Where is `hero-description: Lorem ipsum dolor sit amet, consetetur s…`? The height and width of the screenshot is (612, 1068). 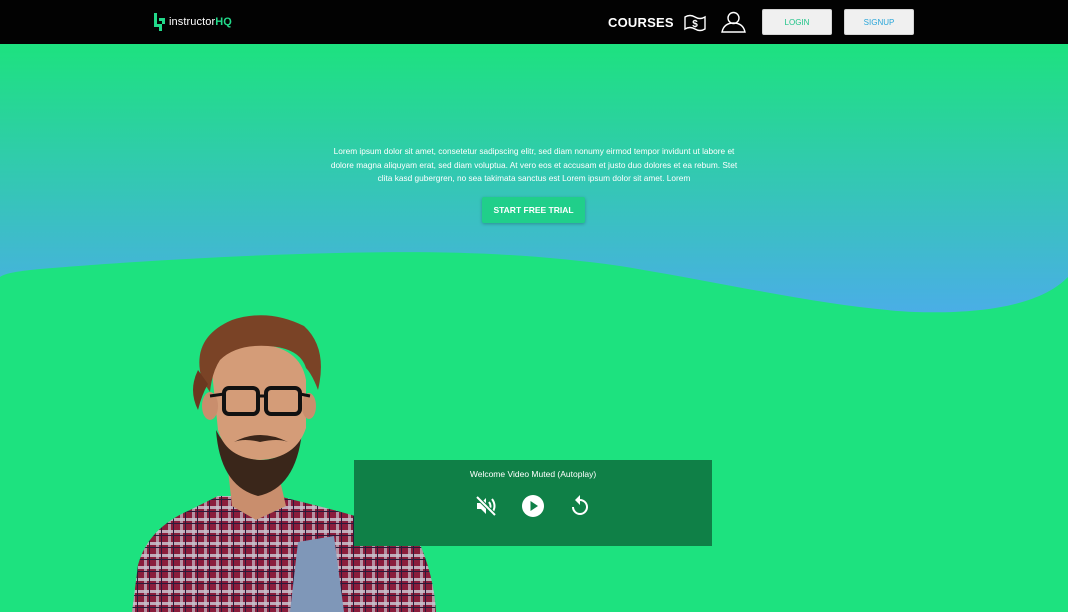 hero-description: Lorem ipsum dolor sit amet, consetetur s… is located at coordinates (534, 164).